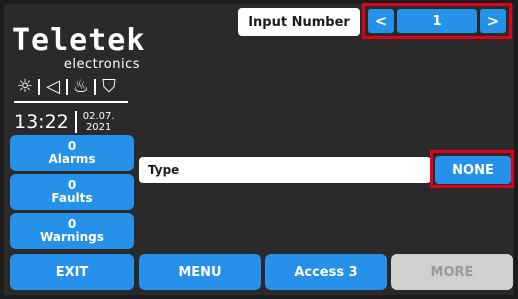 This screenshot has width=518, height=299. I want to click on previous-input-button: <, so click(381, 21).